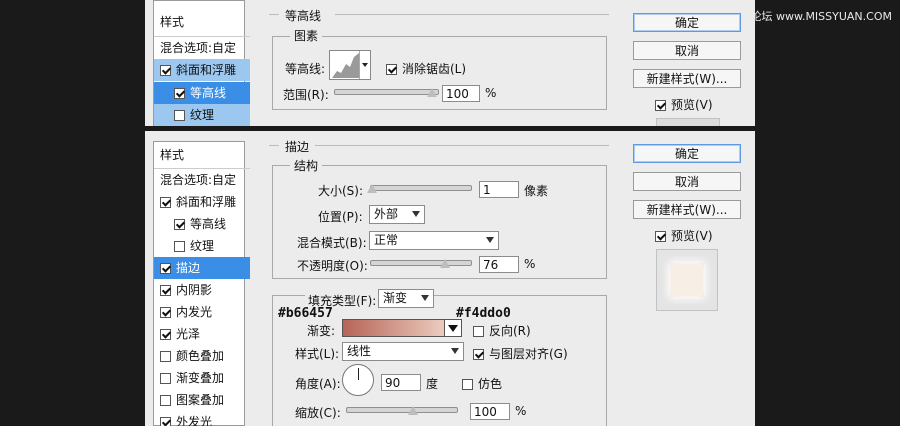 This screenshot has height=426, width=900. I want to click on position-select: 外部, so click(397, 214).